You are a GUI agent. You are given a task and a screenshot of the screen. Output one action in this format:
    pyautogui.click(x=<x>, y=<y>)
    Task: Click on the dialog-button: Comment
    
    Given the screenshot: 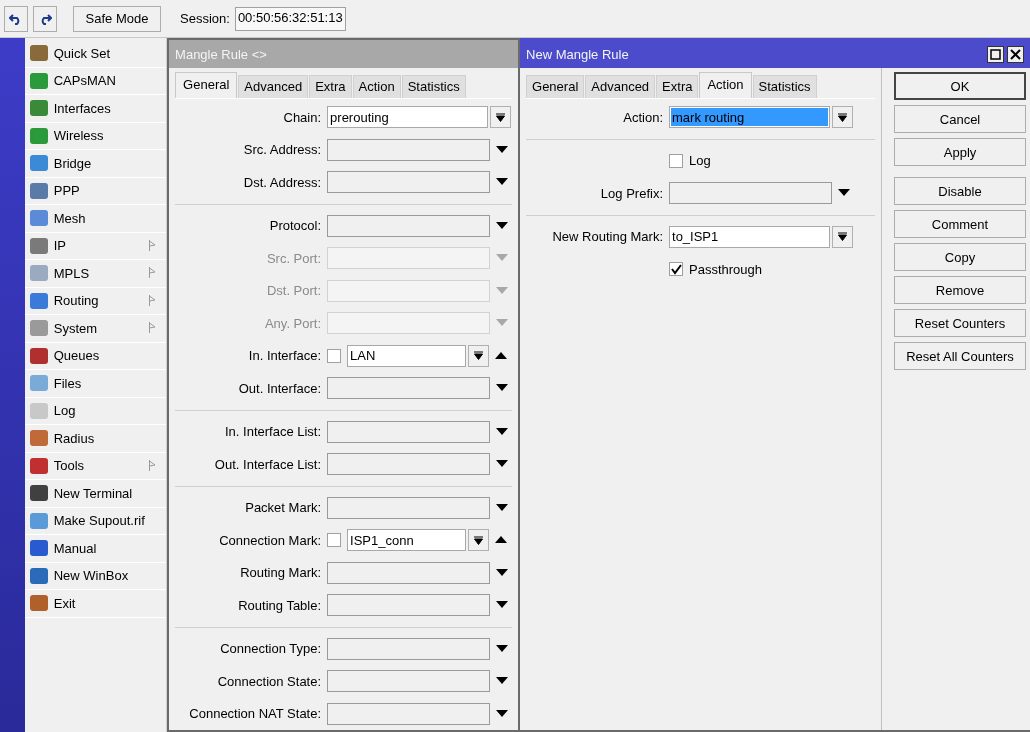 What is the action you would take?
    pyautogui.click(x=960, y=224)
    